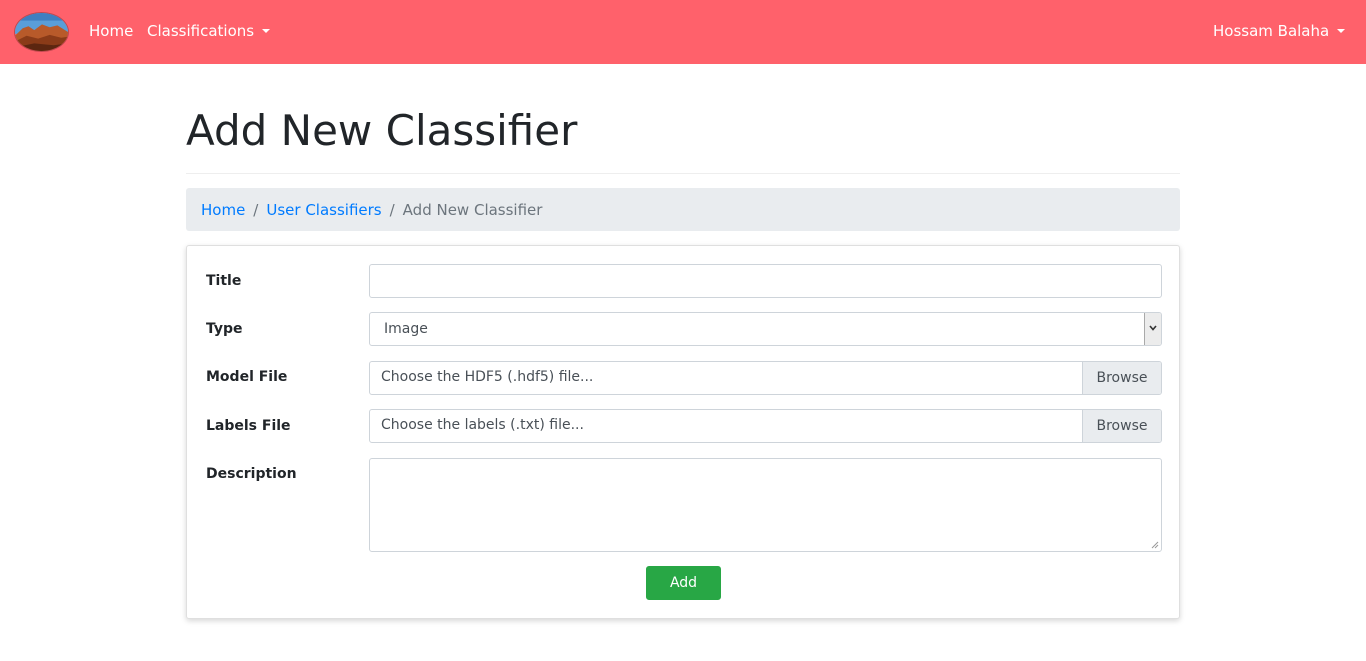 This screenshot has height=661, width=1366. What do you see at coordinates (765, 281) in the screenshot?
I see `title-input` at bounding box center [765, 281].